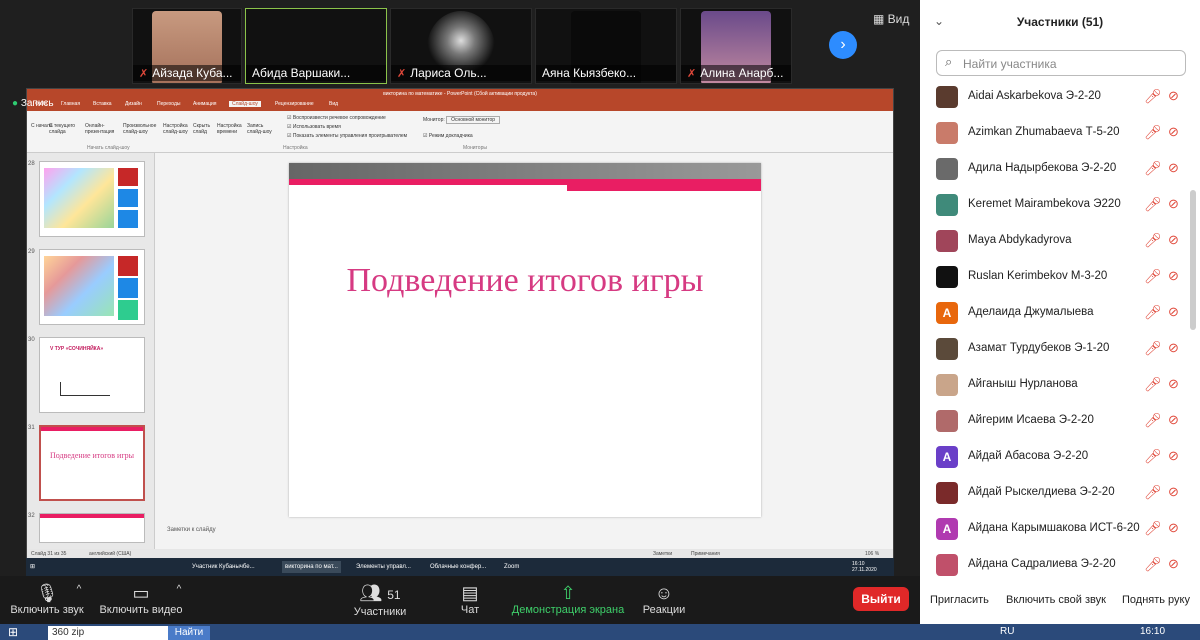 The height and width of the screenshot is (640, 1200). Describe the element at coordinates (1056, 600) in the screenshot. I see `unmute-self-button: Включить свой звук` at that location.